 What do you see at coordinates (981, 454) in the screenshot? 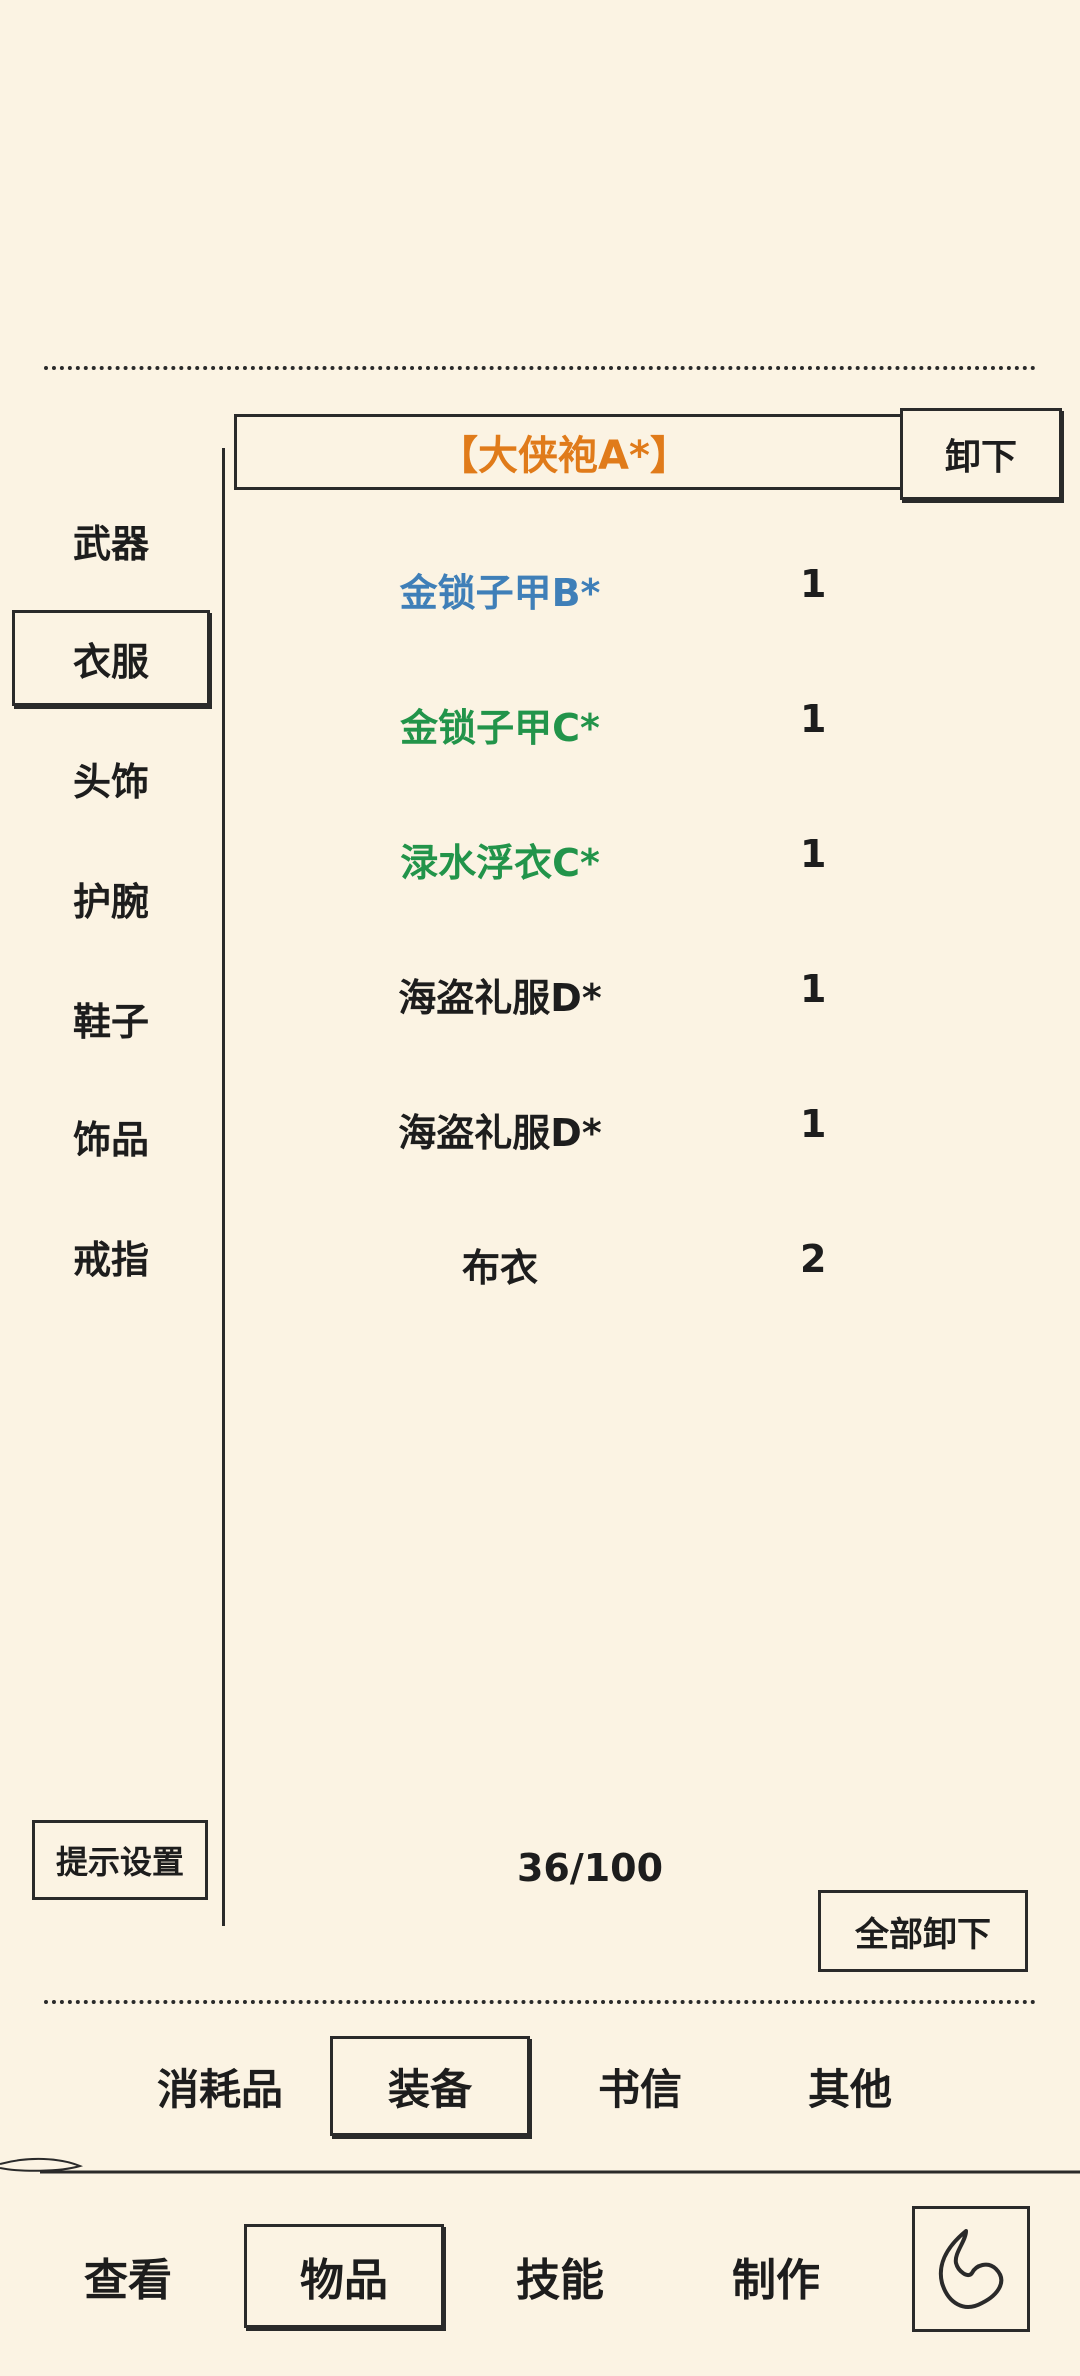
I see `unequip-button: 卸下` at bounding box center [981, 454].